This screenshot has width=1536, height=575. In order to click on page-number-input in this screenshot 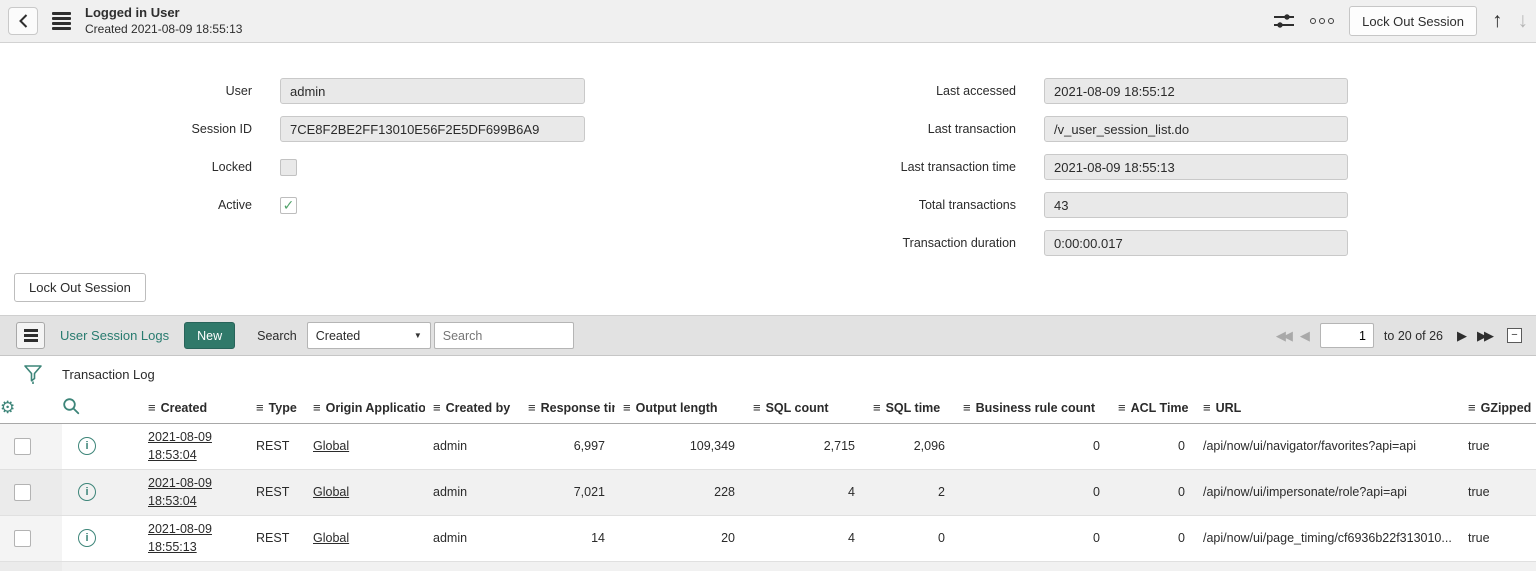, I will do `click(1346, 335)`.